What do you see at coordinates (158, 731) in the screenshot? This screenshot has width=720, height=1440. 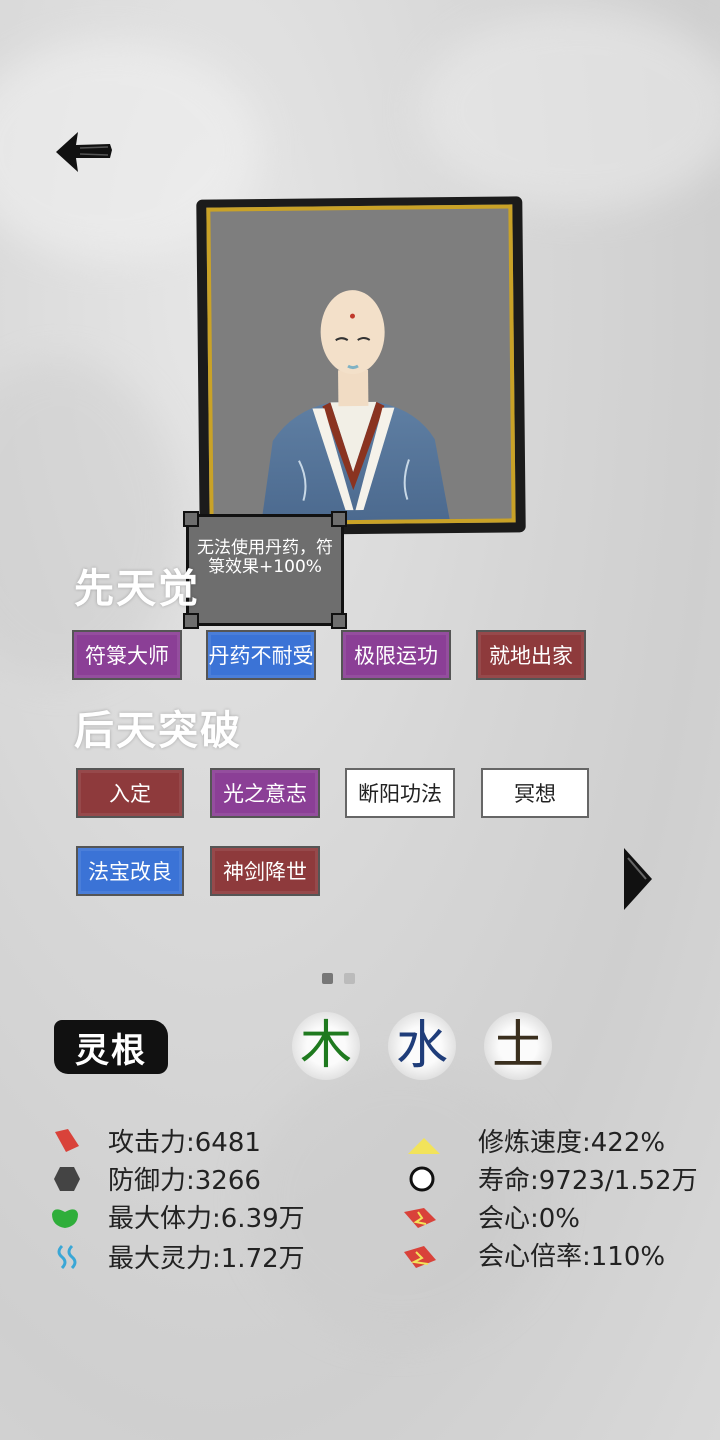 I see `acquired-breakthrough-title: 后天突破` at bounding box center [158, 731].